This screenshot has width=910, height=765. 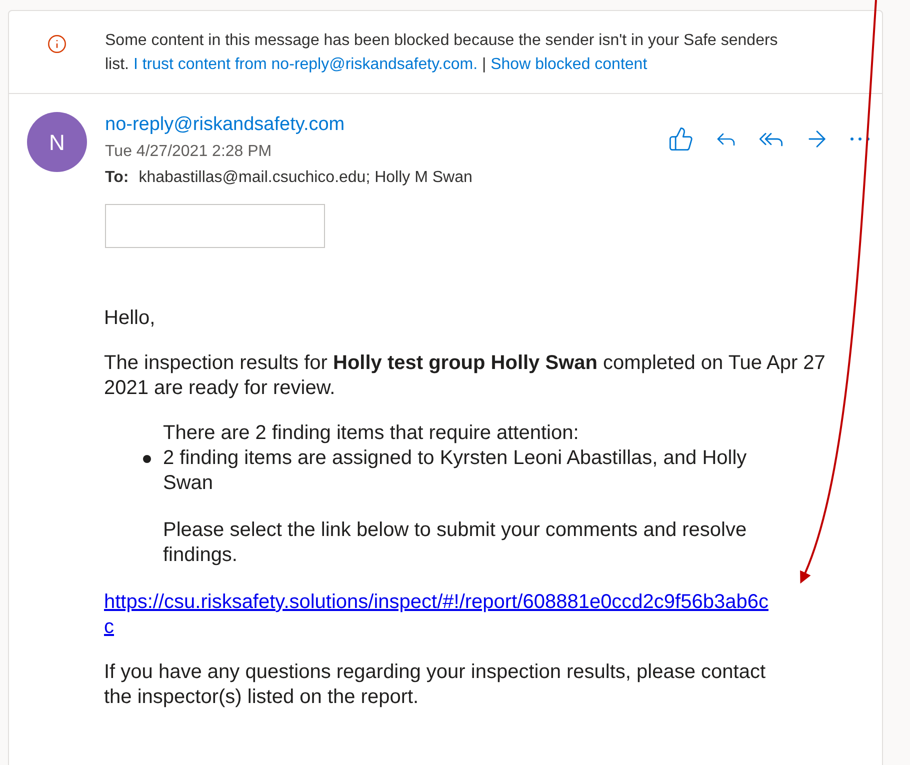 I want to click on more-icon, so click(x=860, y=139).